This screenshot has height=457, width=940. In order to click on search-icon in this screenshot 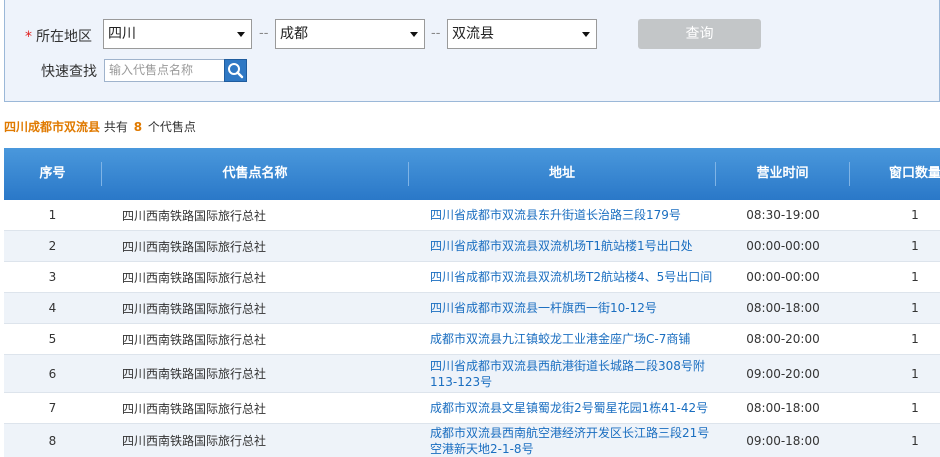, I will do `click(236, 71)`.